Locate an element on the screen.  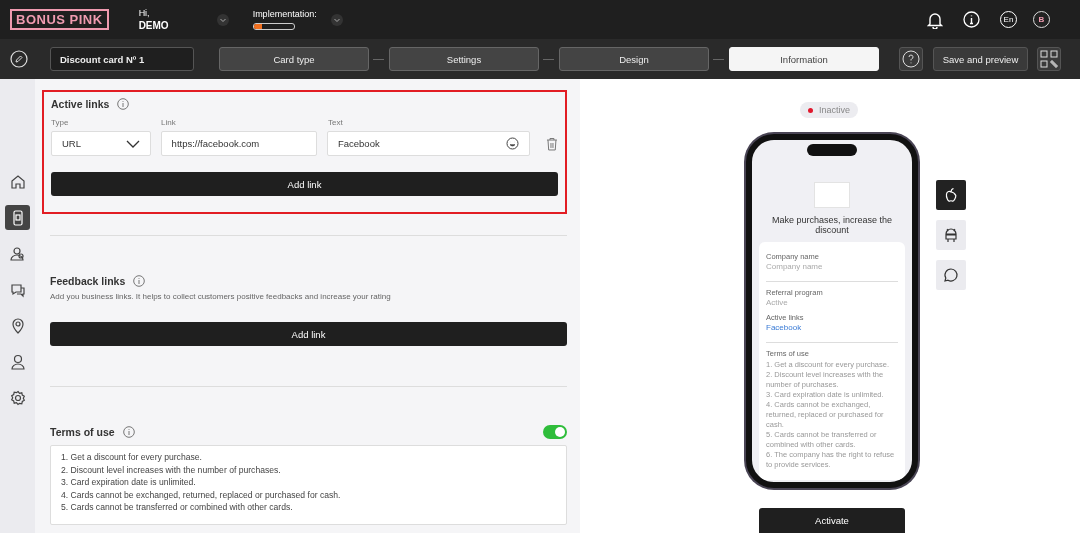
save-preview-button: Save and preview is located at coordinates (980, 59).